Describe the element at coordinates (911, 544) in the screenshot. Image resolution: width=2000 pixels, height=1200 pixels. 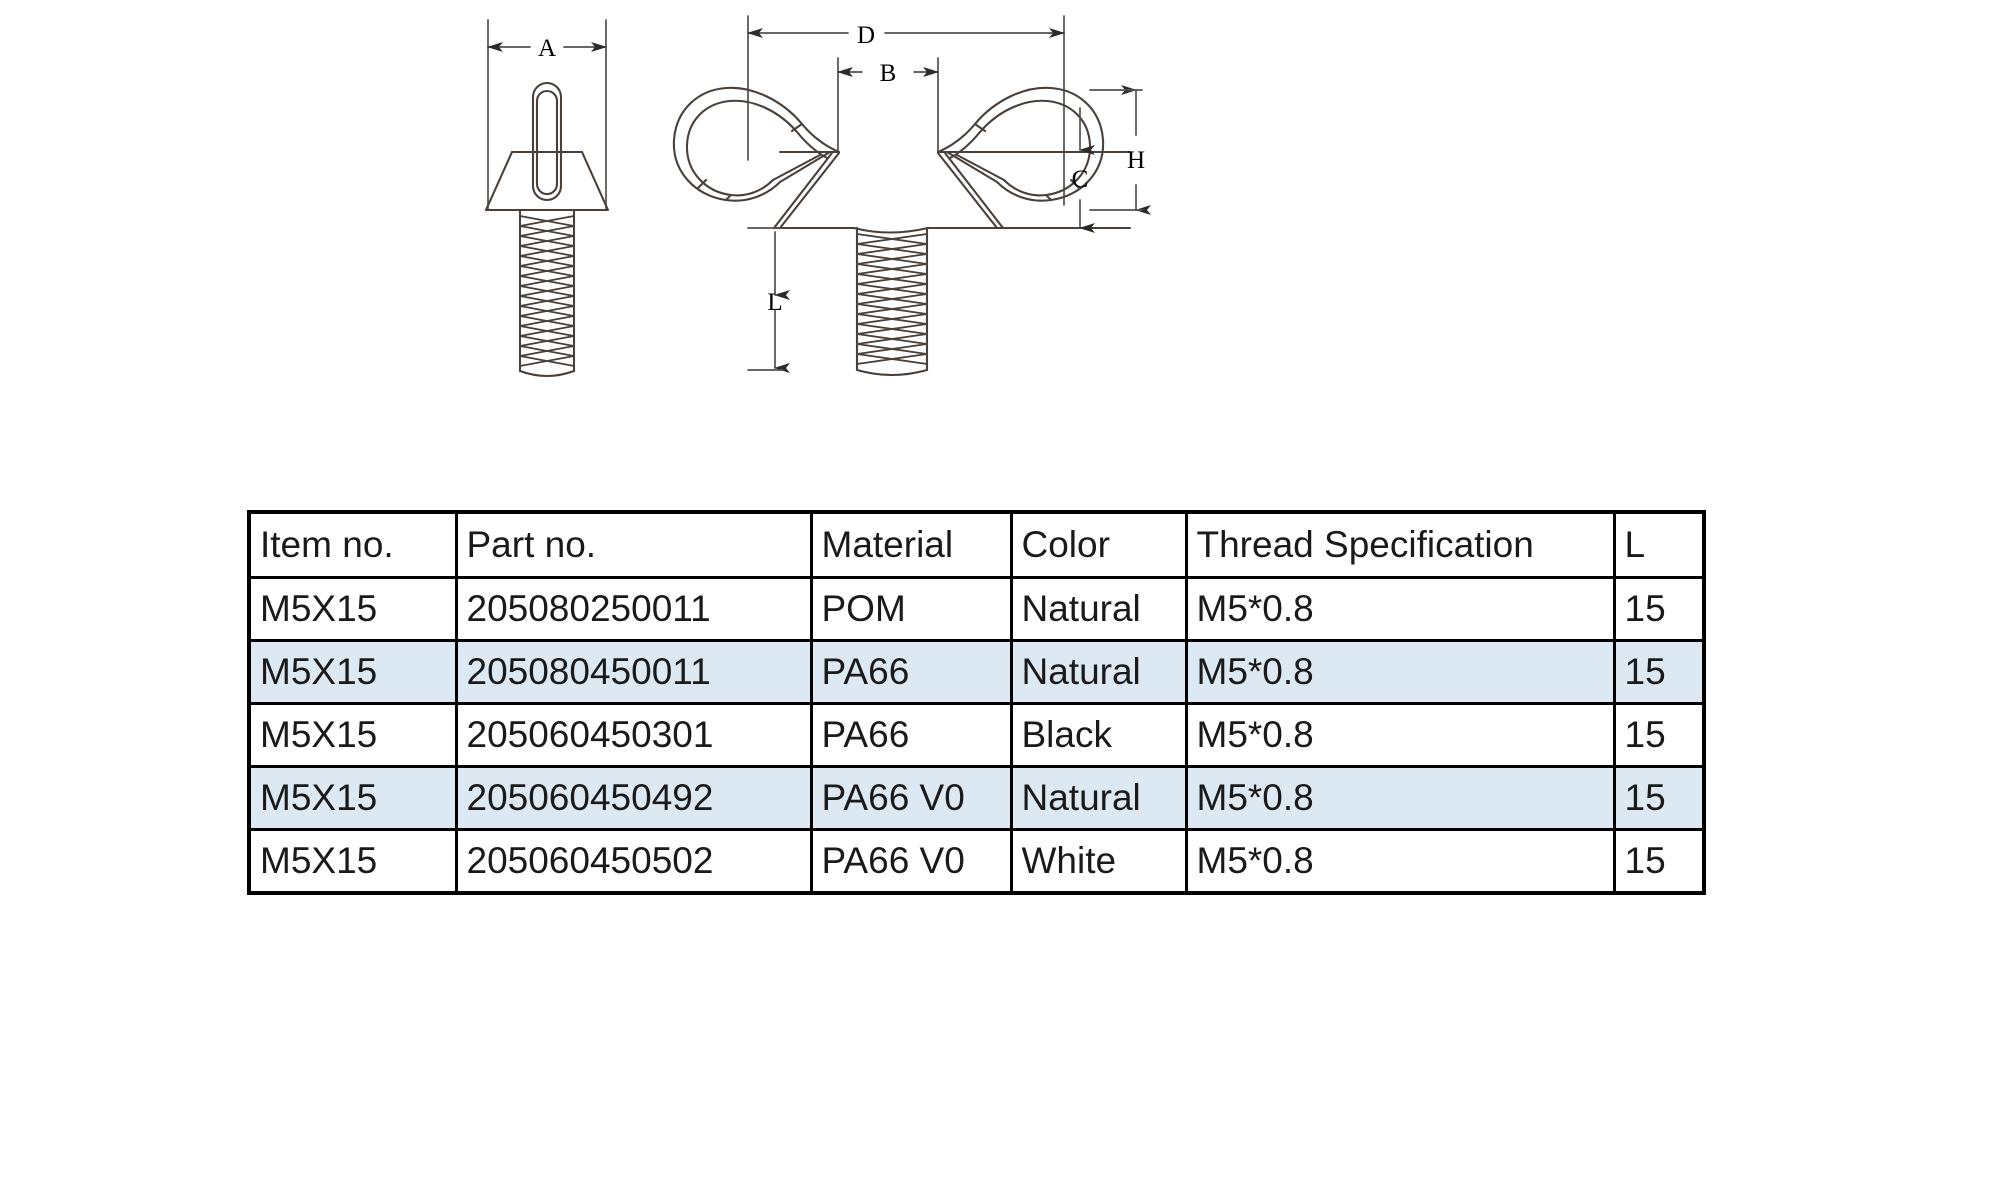
I see `column-header-material: Material` at that location.